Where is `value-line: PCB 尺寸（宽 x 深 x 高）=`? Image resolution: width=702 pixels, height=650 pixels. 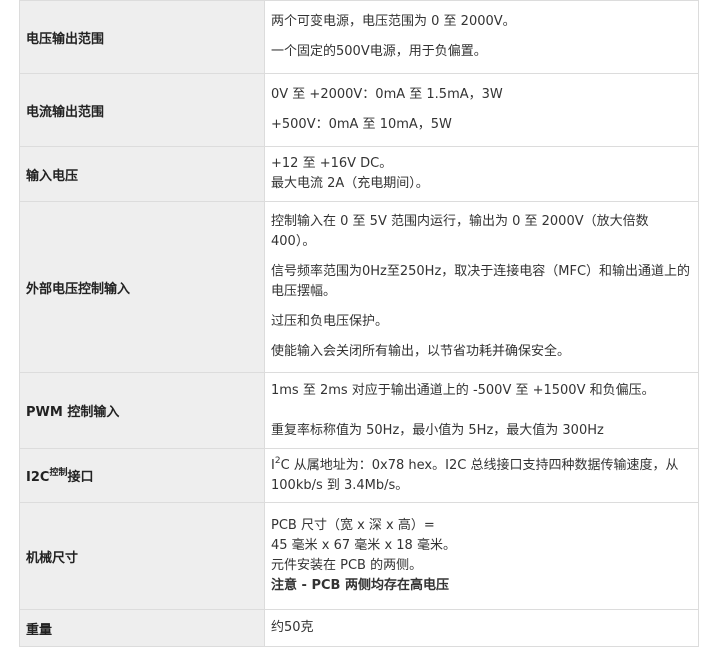
value-line: PCB 尺寸（宽 x 深 x 高）= is located at coordinates (353, 525).